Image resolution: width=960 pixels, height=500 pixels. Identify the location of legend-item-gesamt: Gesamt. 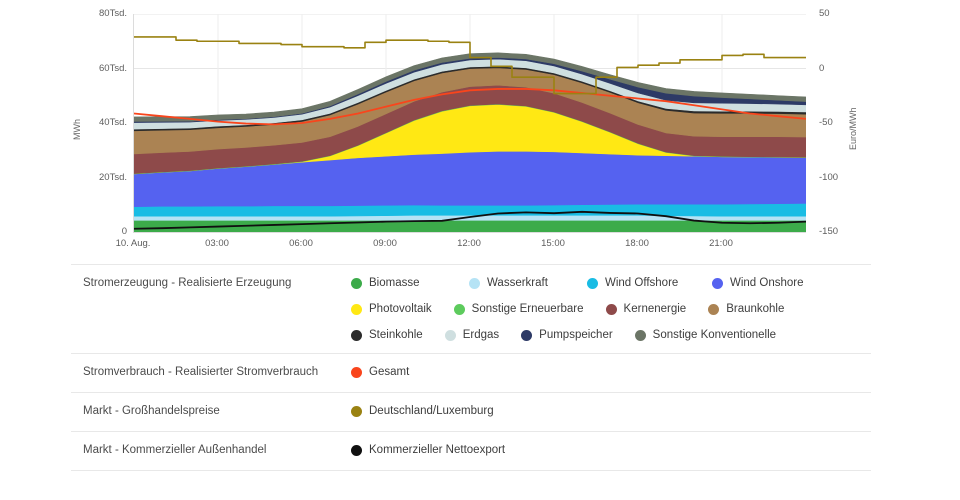
(380, 372).